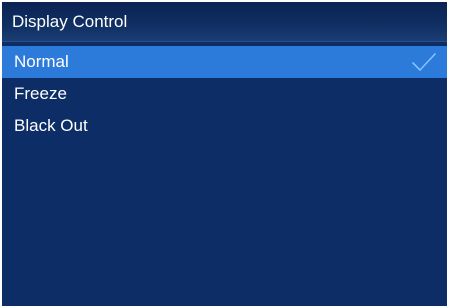 The image size is (449, 308). I want to click on page-title: Display Control, so click(224, 22).